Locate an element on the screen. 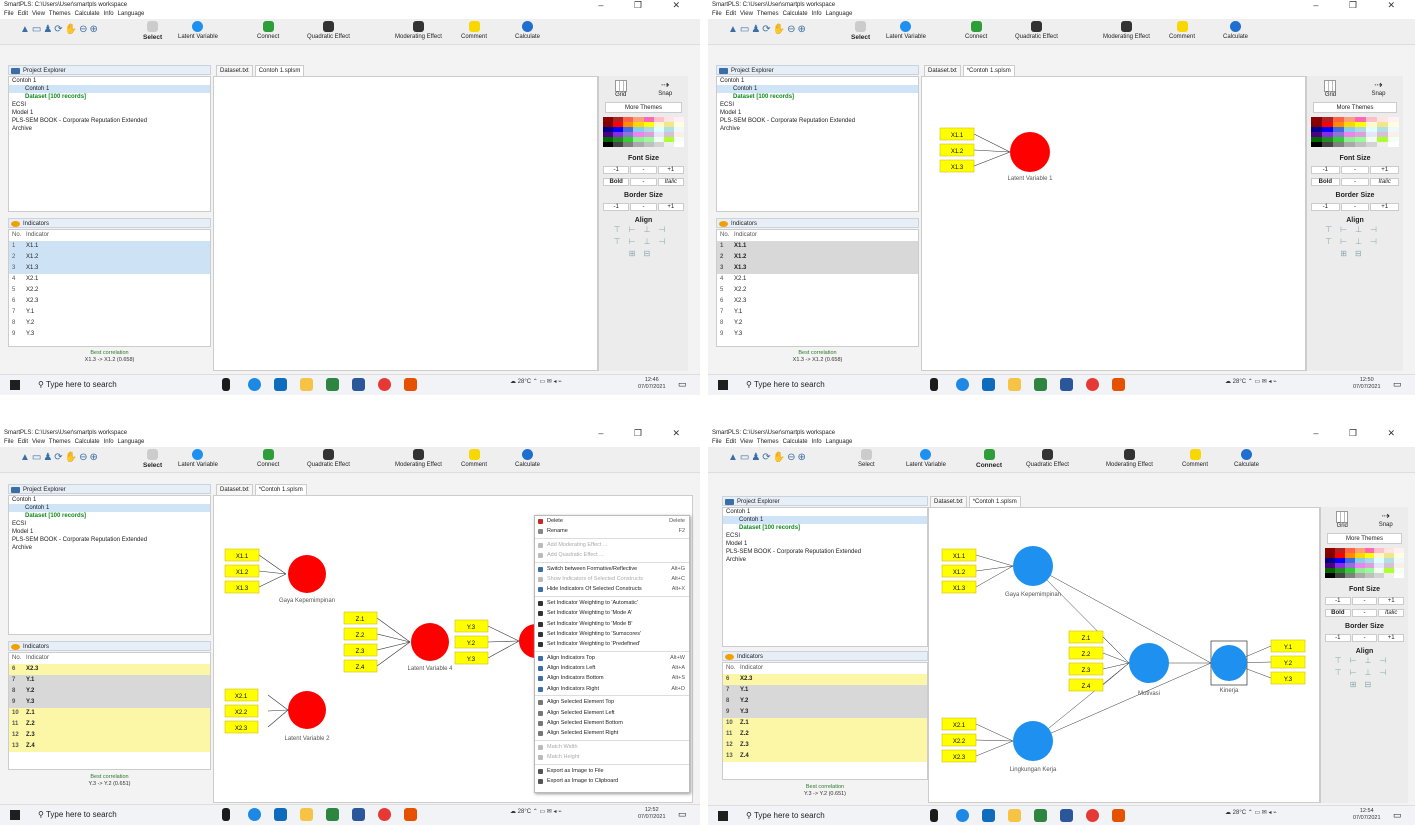 The image size is (1415, 825). border-increase-button: +1 is located at coordinates (1385, 207).